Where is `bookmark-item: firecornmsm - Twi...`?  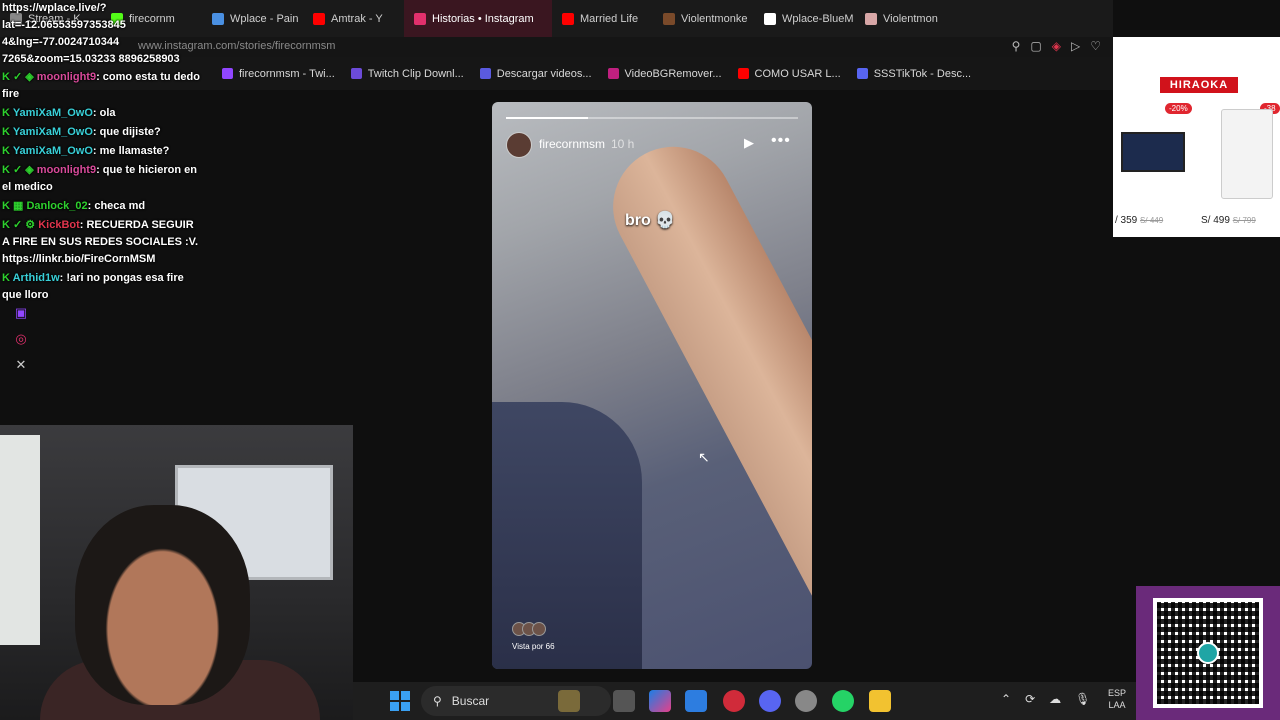 bookmark-item: firecornmsm - Twi... is located at coordinates (278, 74).